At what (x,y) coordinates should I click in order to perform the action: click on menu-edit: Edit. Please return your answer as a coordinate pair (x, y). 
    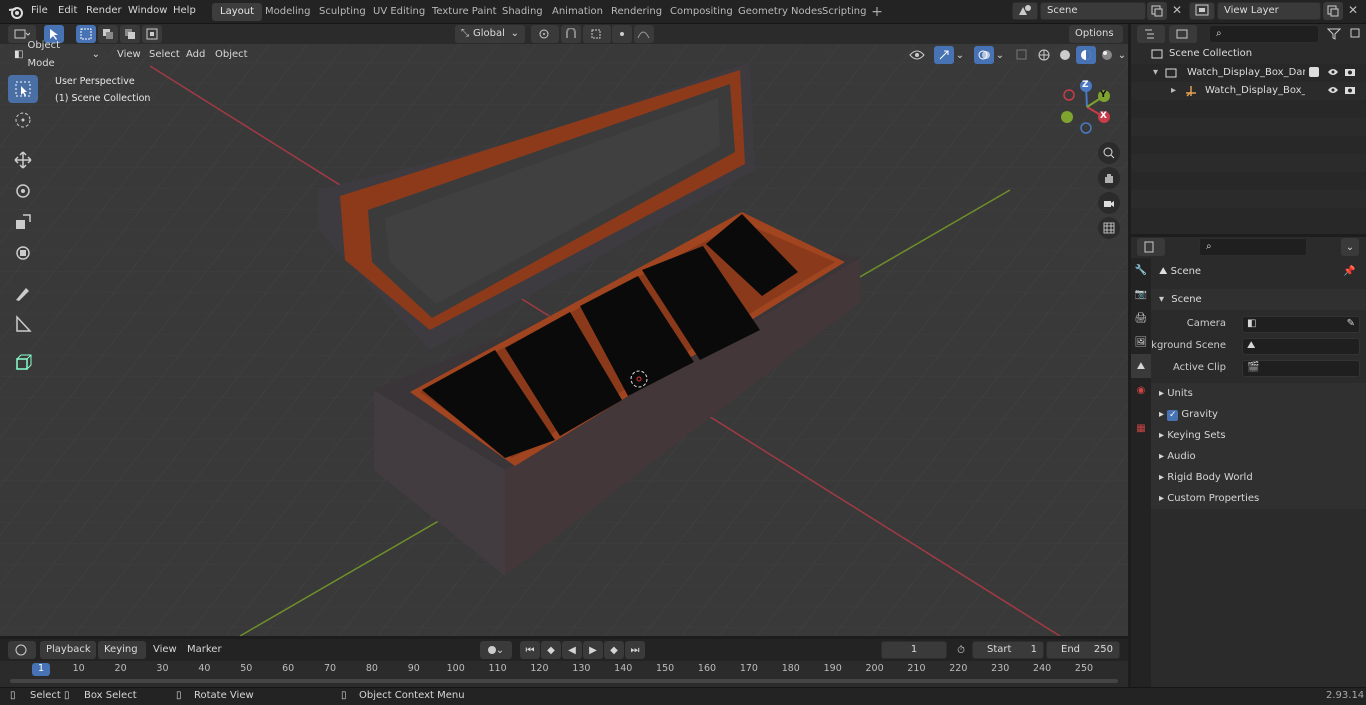
    Looking at the image, I should click on (67, 11).